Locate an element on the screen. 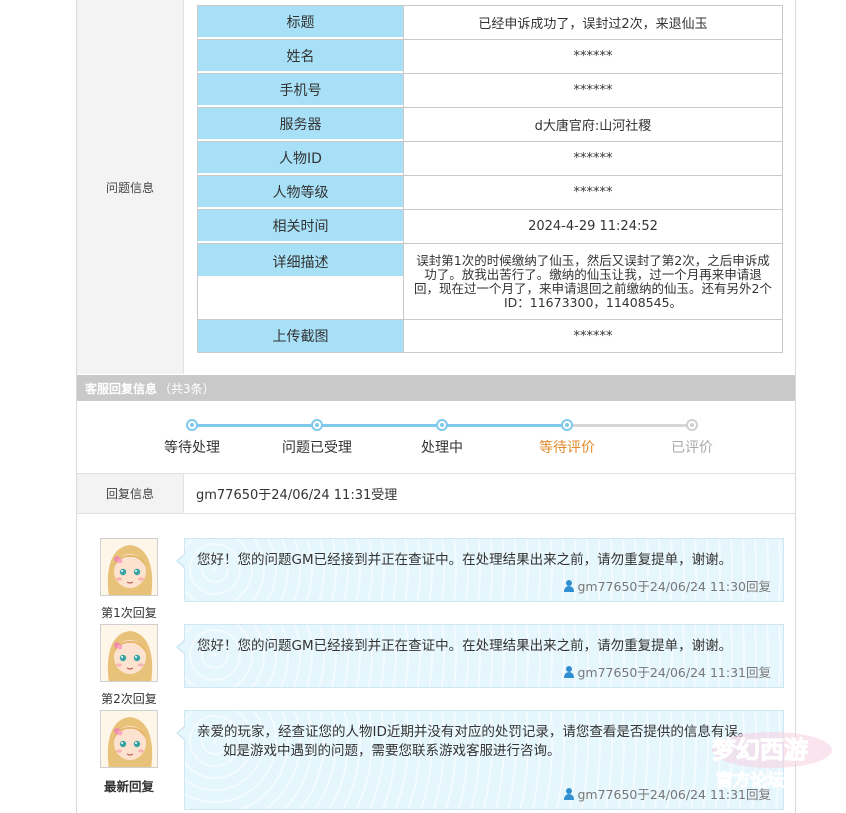  info-key: 手机号 is located at coordinates (300, 90).